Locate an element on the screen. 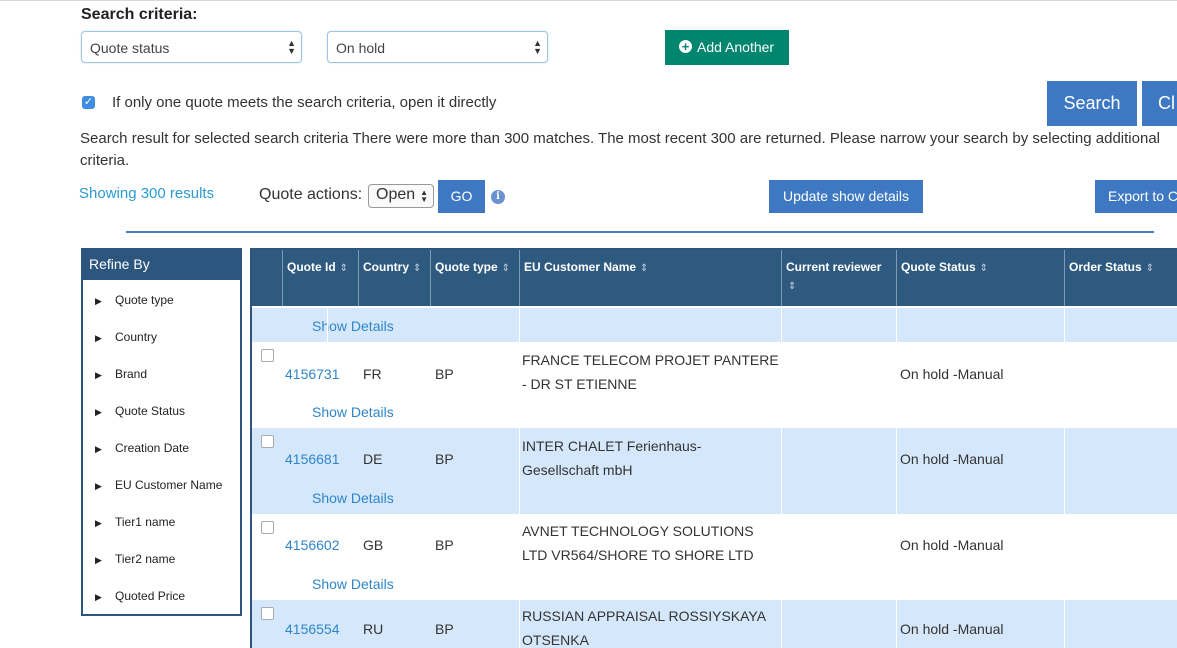 This screenshot has height=648, width=1177. criteria-field-value: Quote status is located at coordinates (130, 48).